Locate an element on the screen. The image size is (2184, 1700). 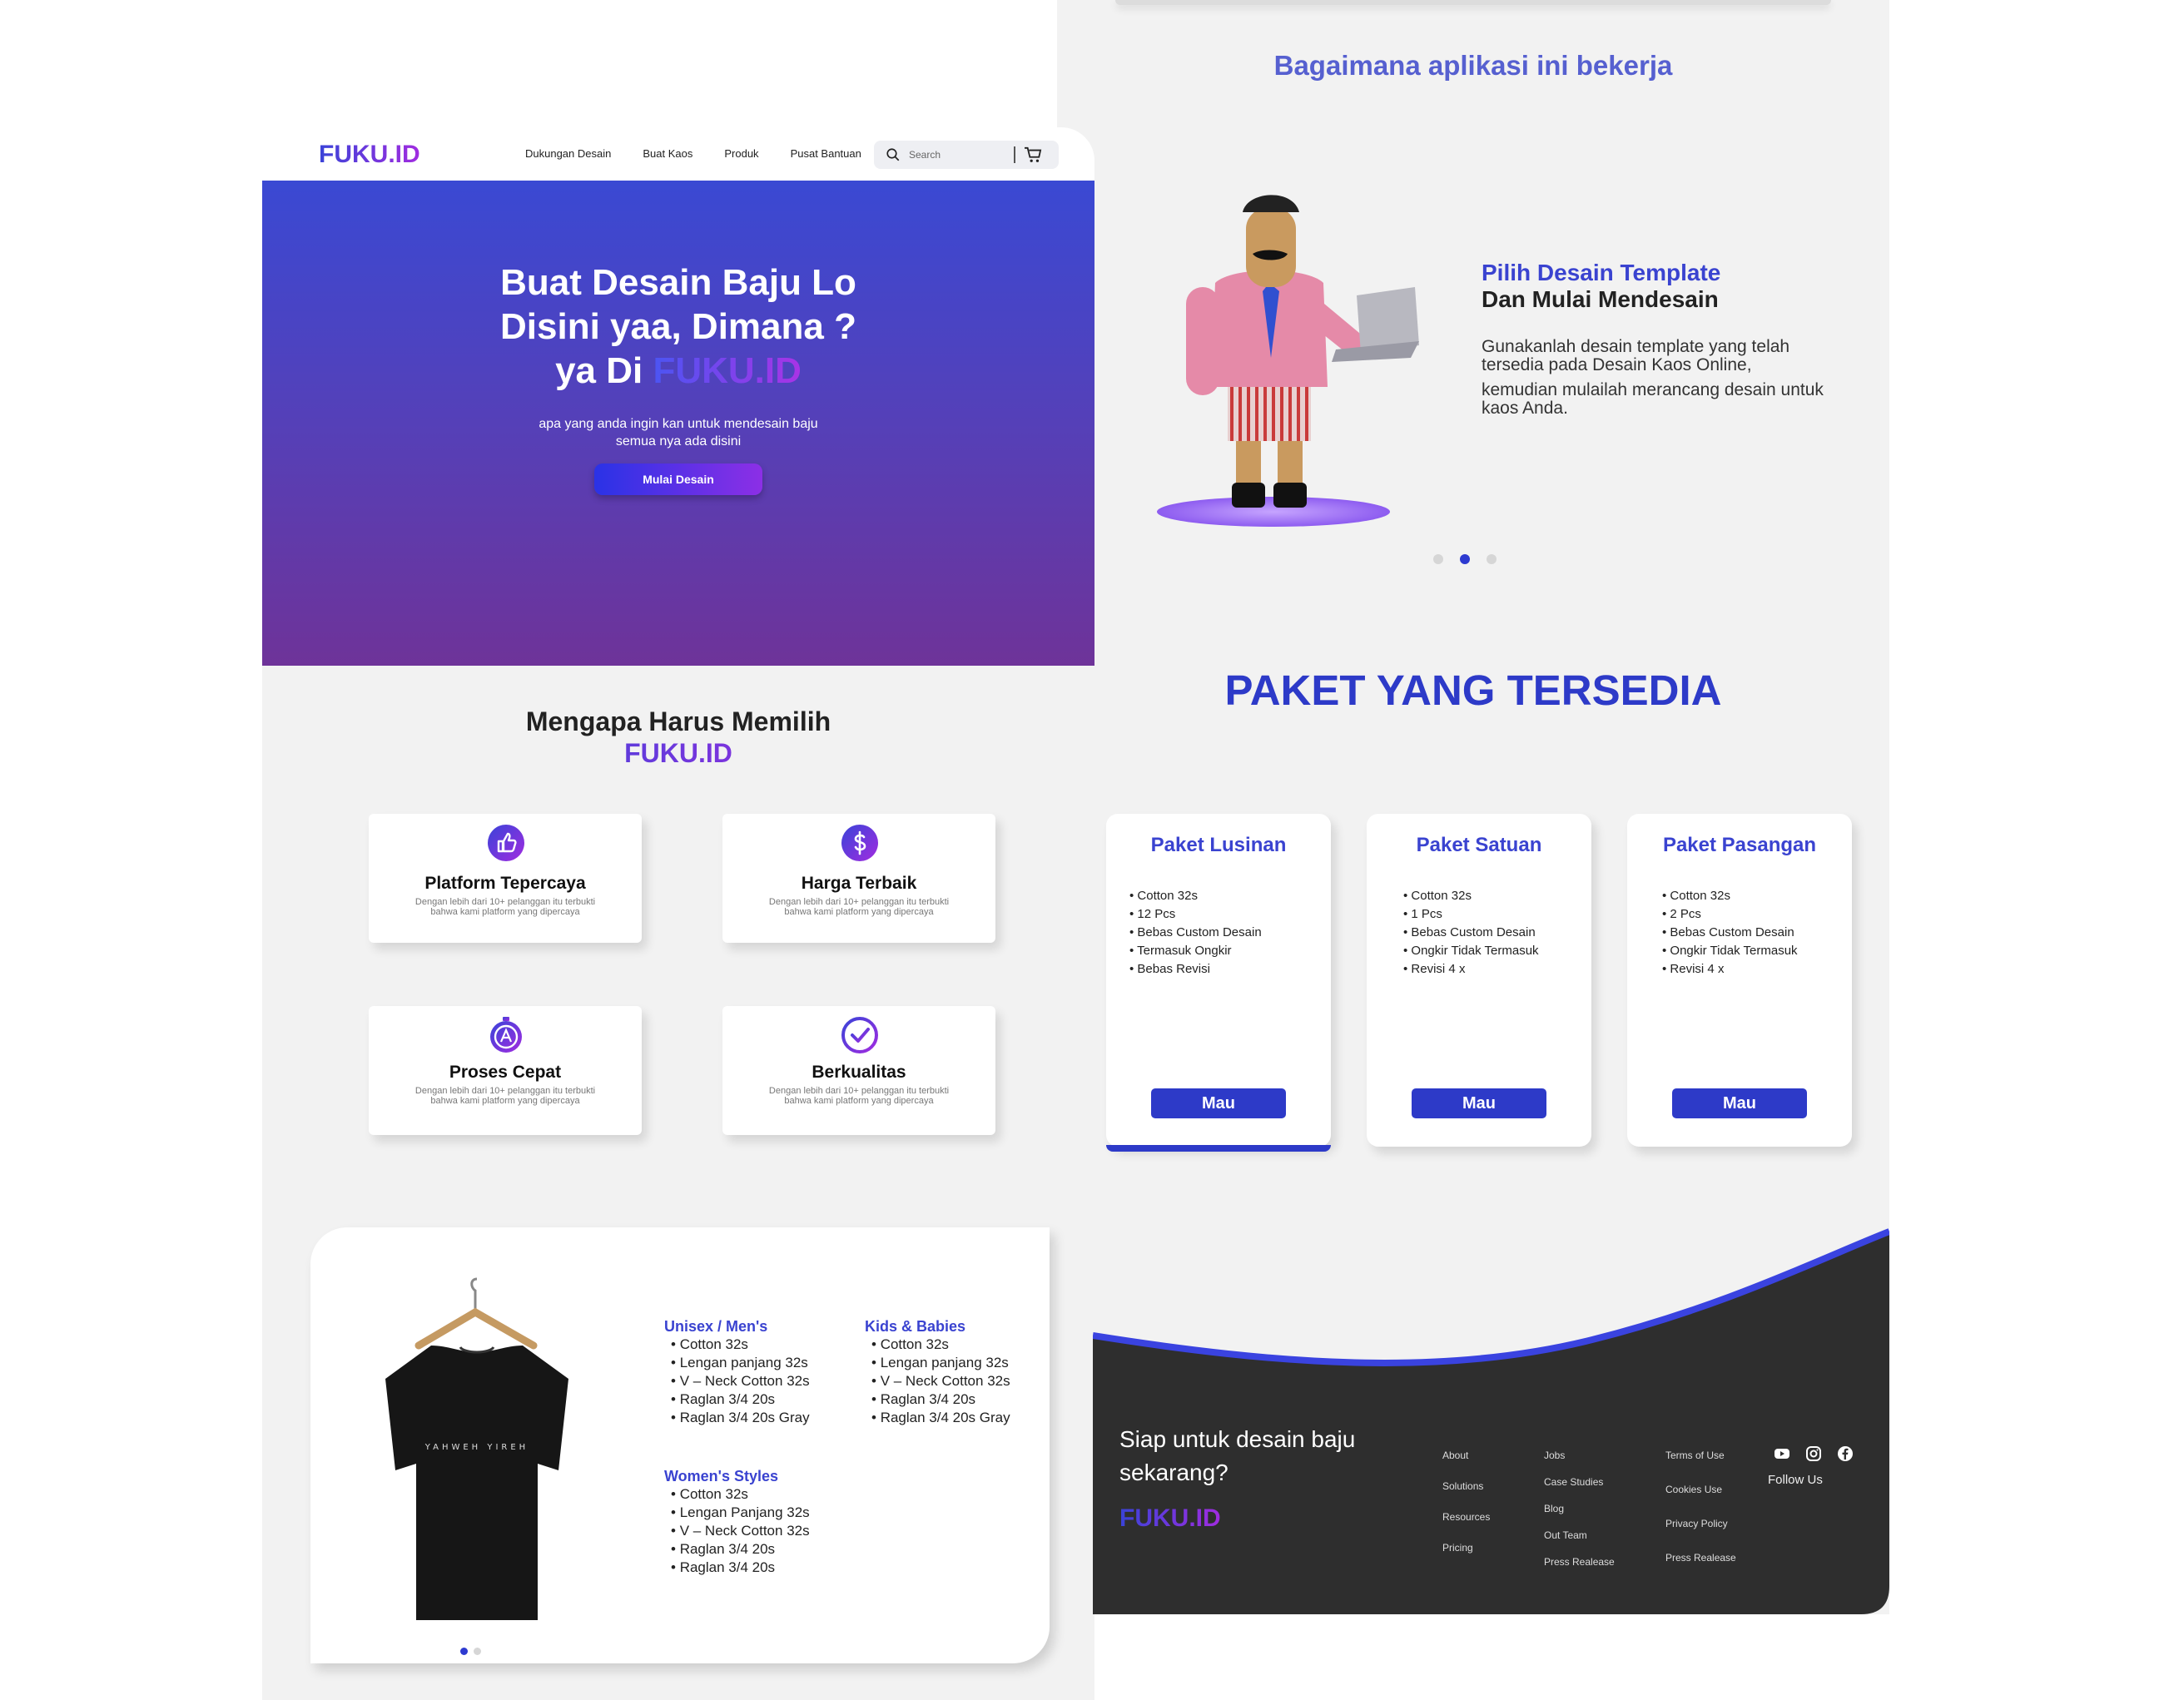
feature-card-title: Proses Cepat is located at coordinates (505, 1072).